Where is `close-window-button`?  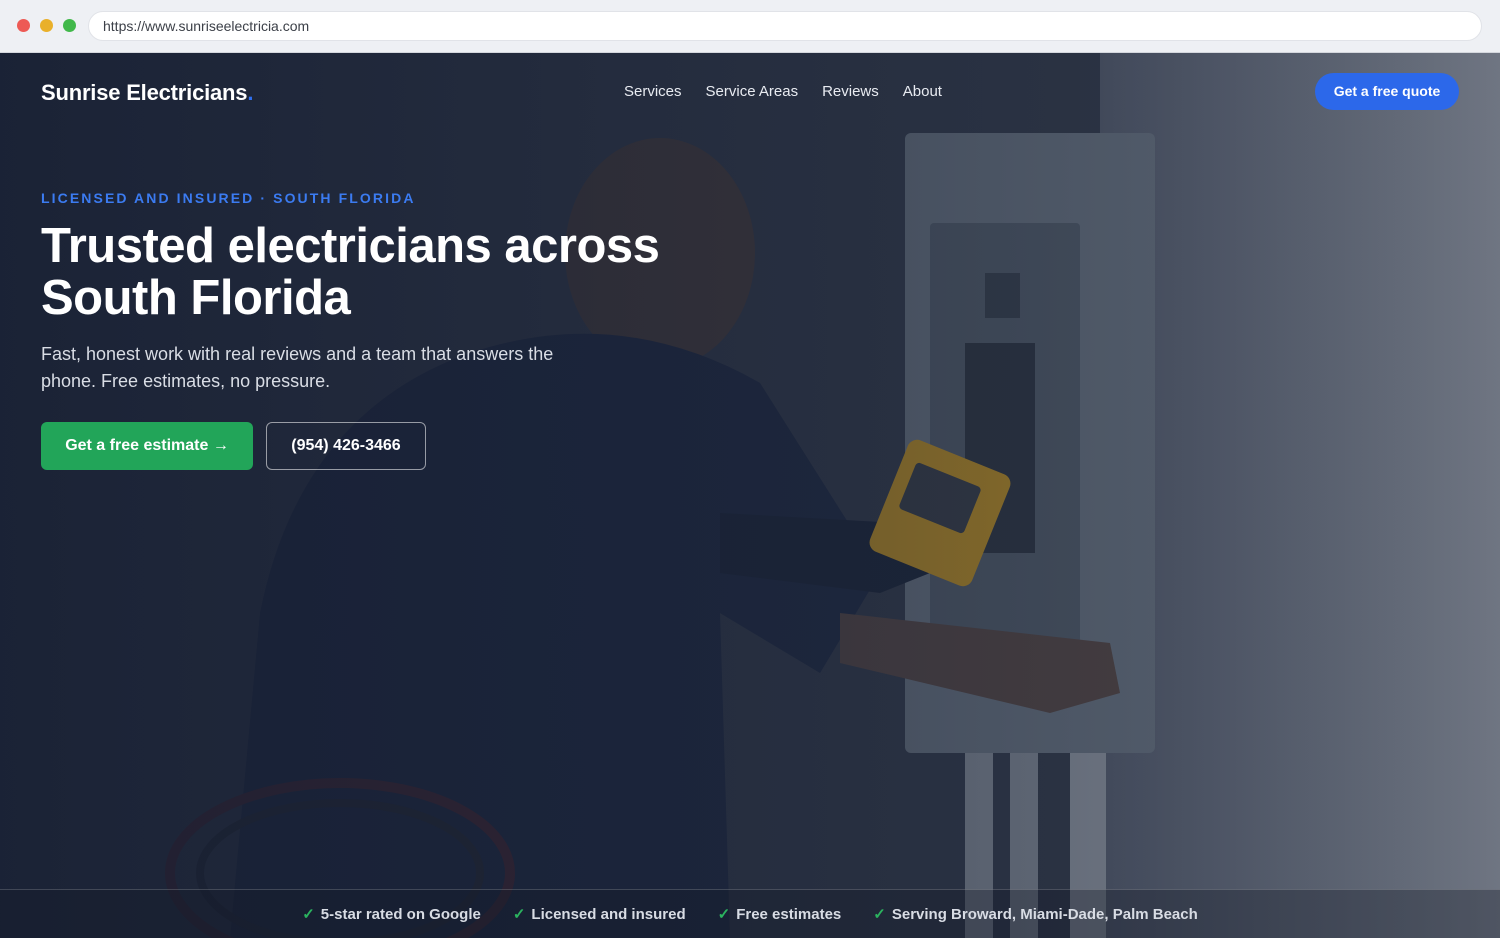 close-window-button is located at coordinates (23, 25).